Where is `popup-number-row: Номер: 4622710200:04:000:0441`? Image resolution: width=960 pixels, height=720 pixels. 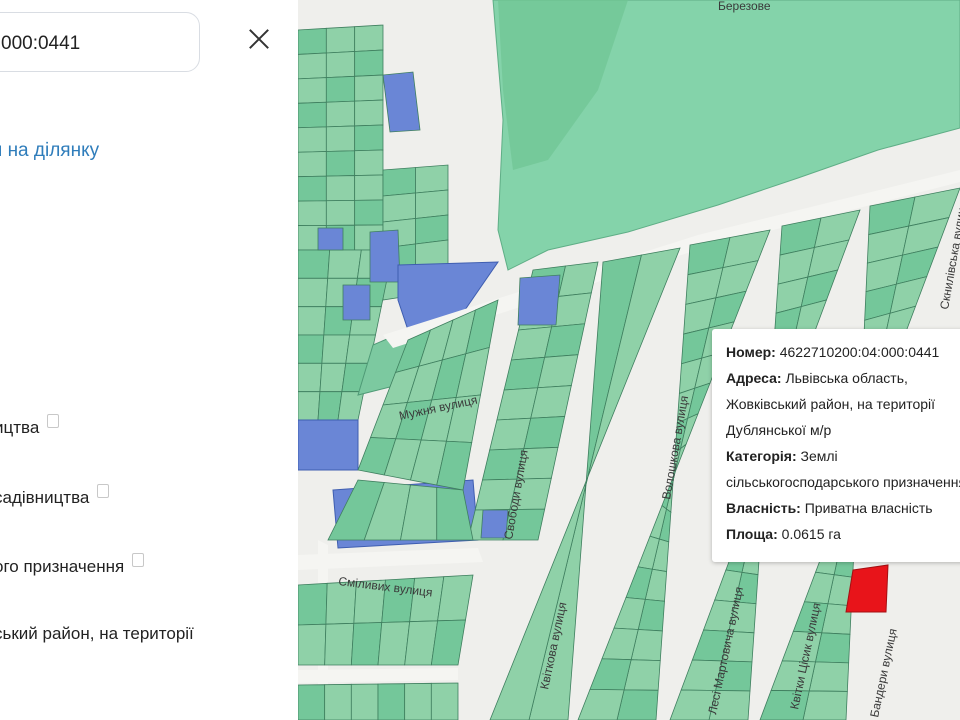
popup-number-row: Номер: 4622710200:04:000:0441 is located at coordinates (843, 352).